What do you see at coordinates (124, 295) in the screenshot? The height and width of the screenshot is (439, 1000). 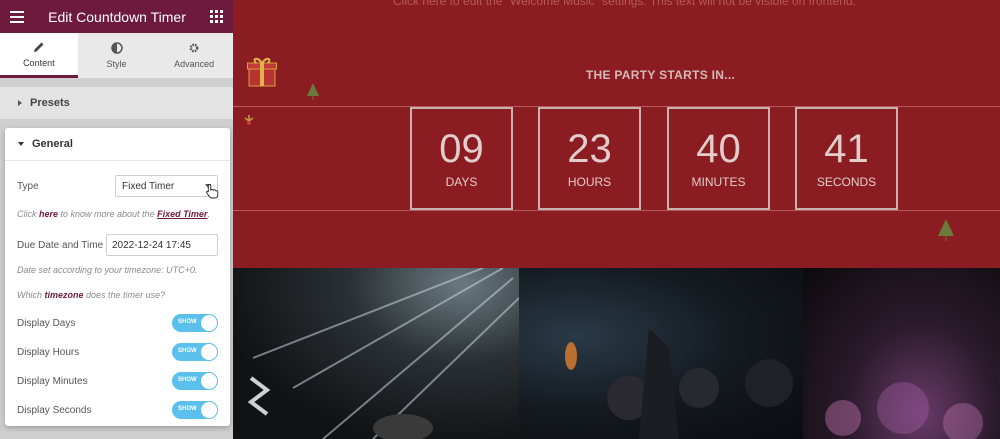 I see `which-text-post: does the timer use?` at bounding box center [124, 295].